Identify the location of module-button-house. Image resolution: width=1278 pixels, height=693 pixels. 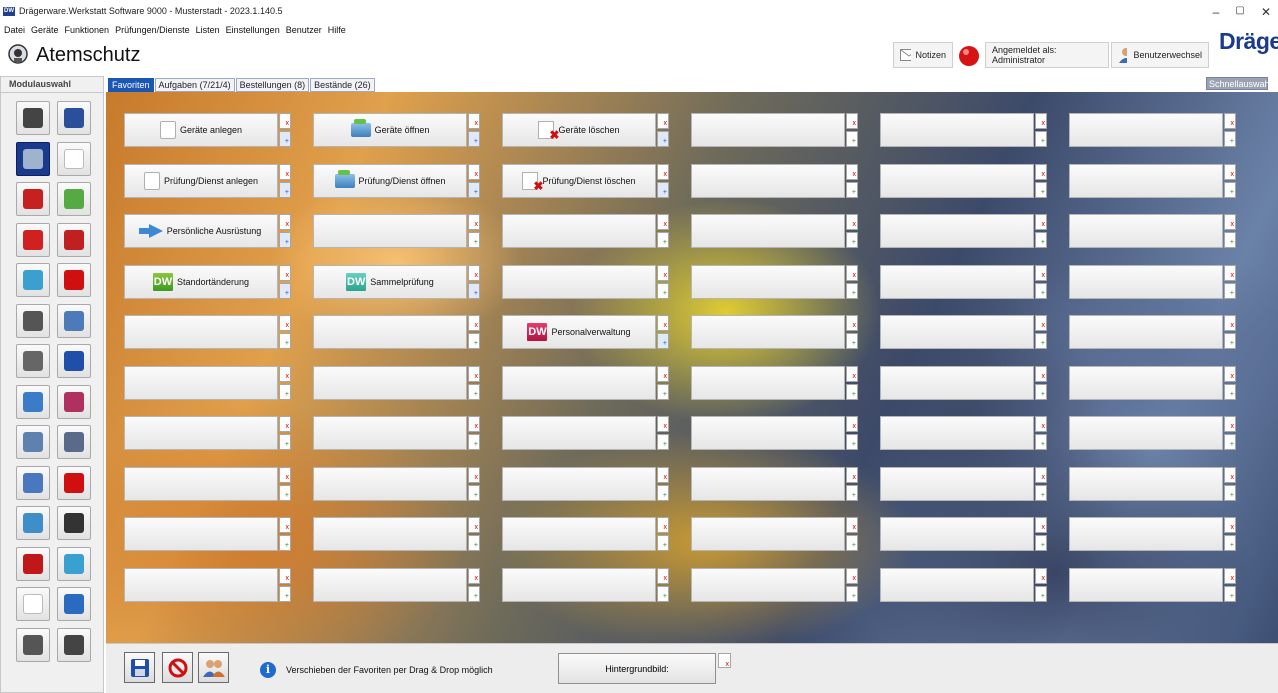
(33, 280).